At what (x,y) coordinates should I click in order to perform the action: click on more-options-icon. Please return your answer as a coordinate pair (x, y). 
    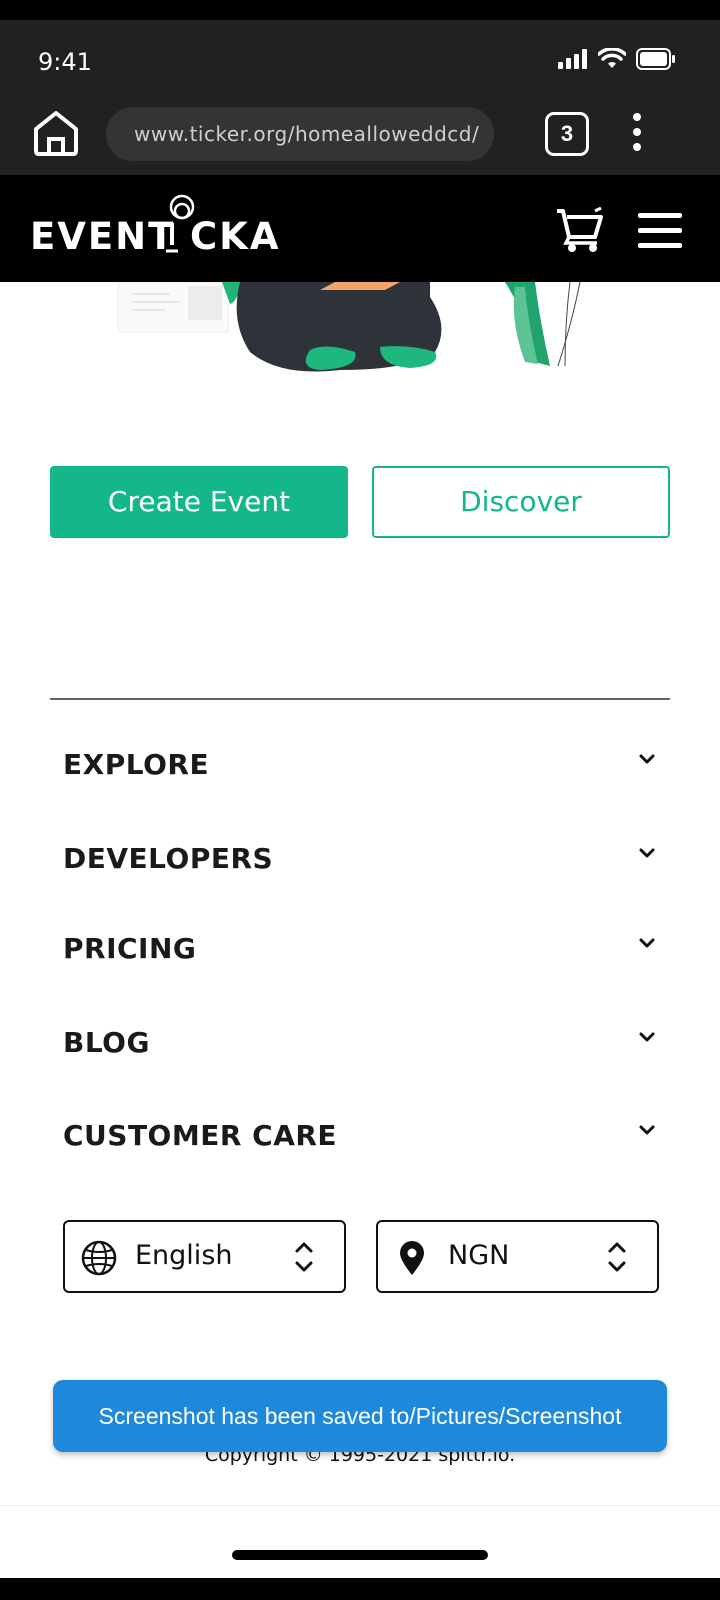
    Looking at the image, I should click on (637, 134).